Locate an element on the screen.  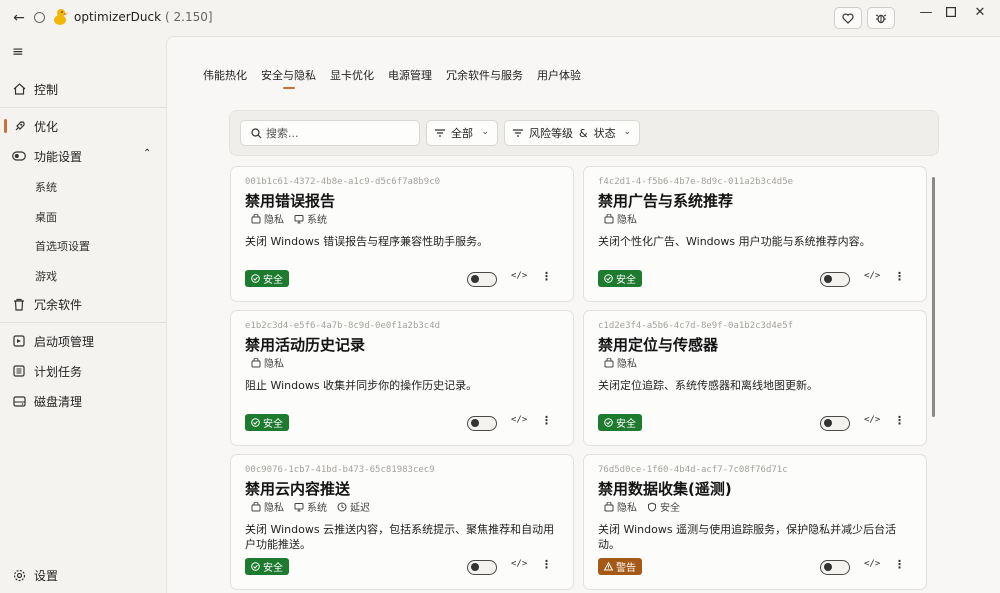
clock-icon is located at coordinates (342, 507).